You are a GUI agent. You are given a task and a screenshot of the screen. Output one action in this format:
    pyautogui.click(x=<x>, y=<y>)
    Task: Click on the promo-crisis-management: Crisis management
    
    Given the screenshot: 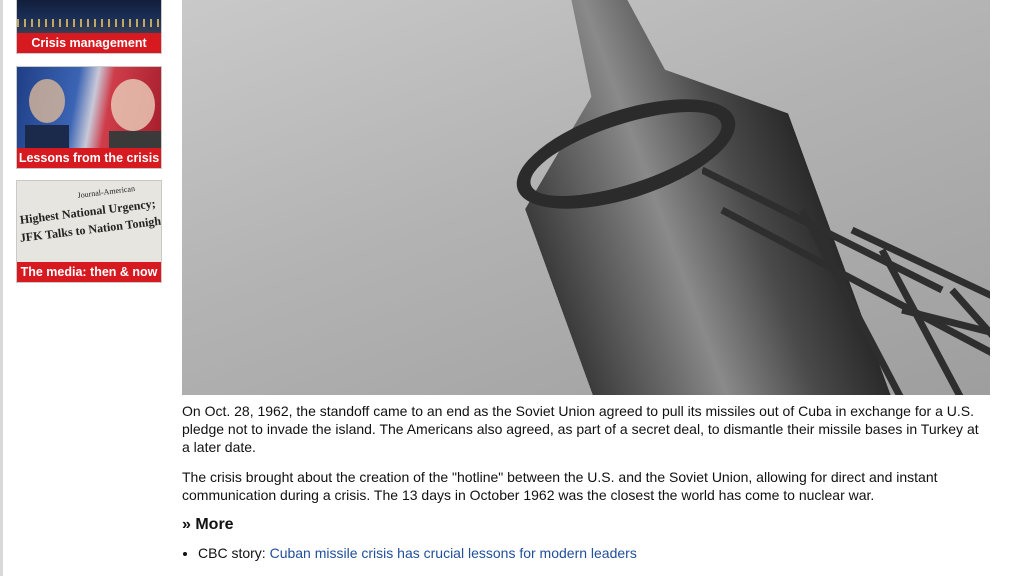 What is the action you would take?
    pyautogui.click(x=89, y=27)
    